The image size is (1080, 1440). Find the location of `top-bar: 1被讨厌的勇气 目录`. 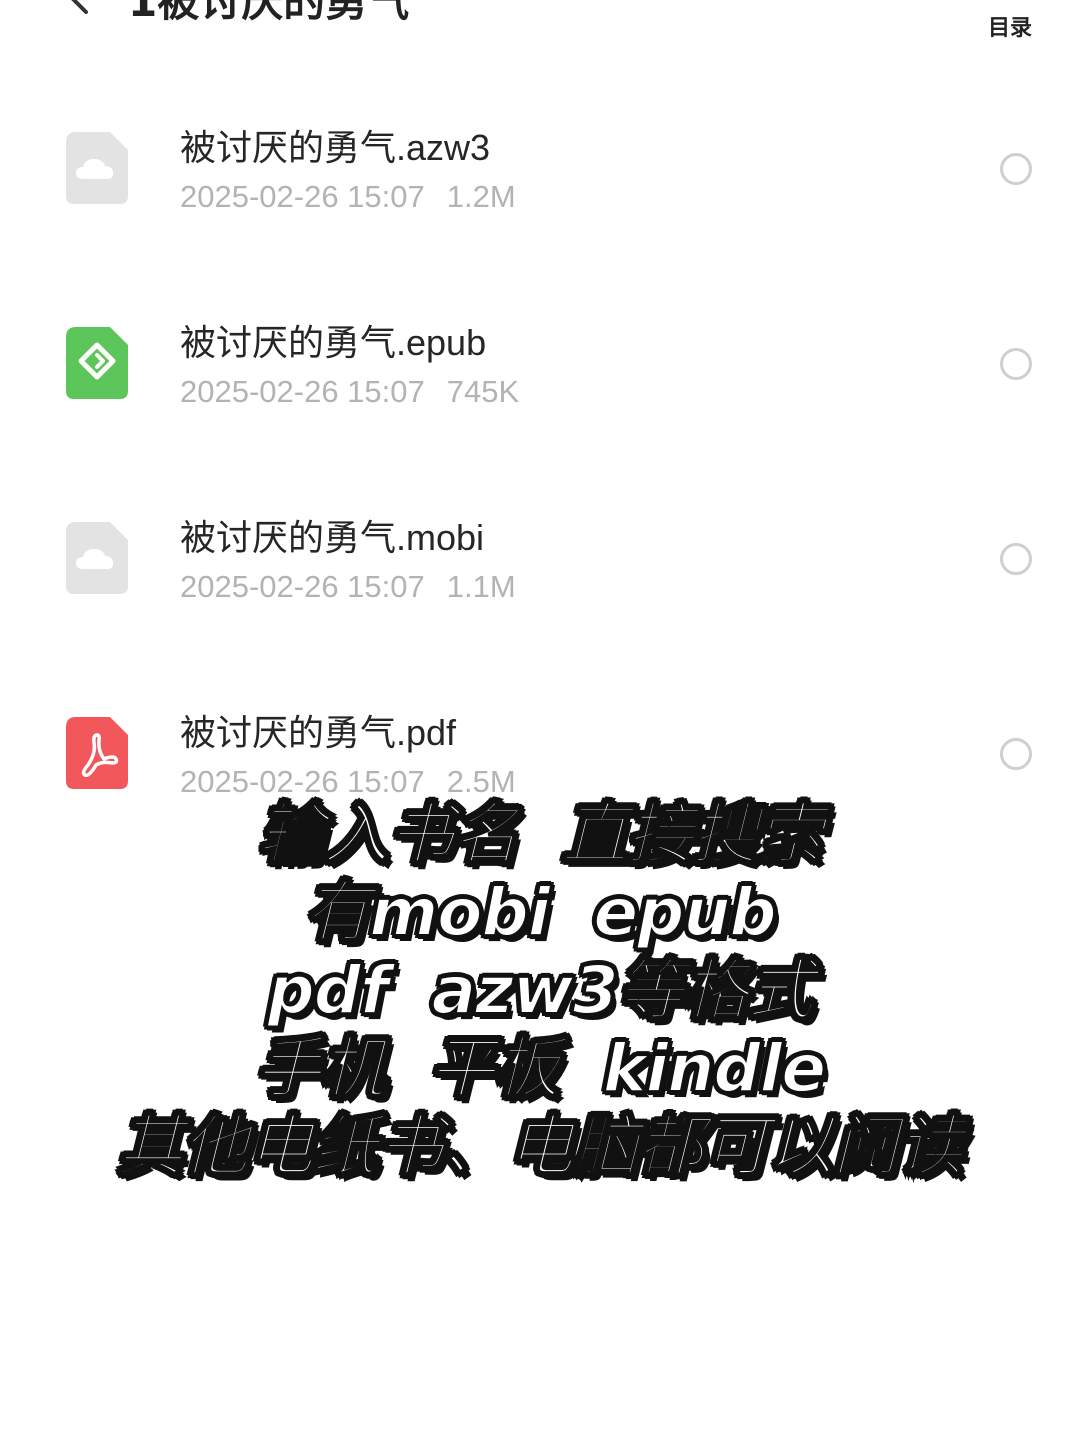

top-bar: 1被讨厌的勇气 目录 is located at coordinates (540, 30).